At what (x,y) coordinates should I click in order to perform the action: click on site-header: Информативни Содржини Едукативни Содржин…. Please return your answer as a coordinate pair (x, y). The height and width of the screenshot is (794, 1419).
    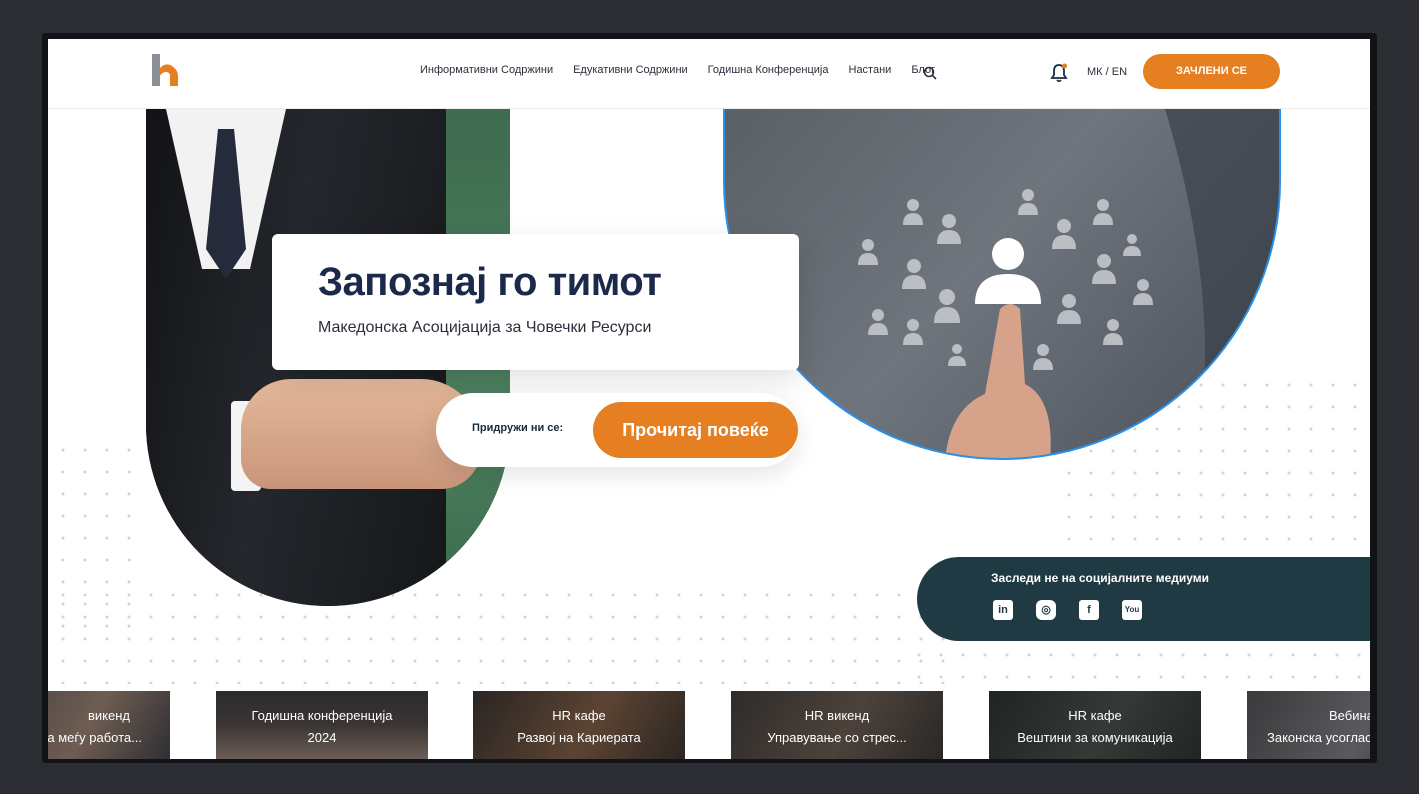
    Looking at the image, I should click on (709, 74).